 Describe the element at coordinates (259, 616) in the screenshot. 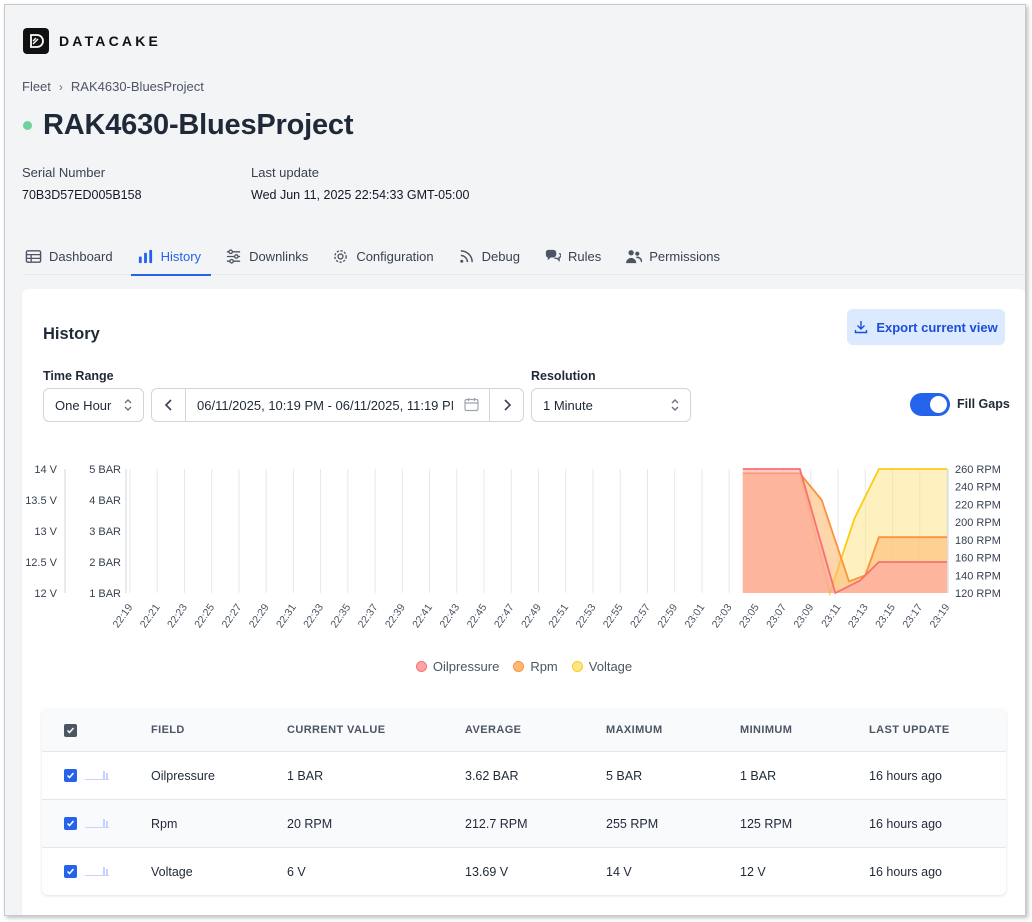

I see `x-tick-label: 22:29` at that location.